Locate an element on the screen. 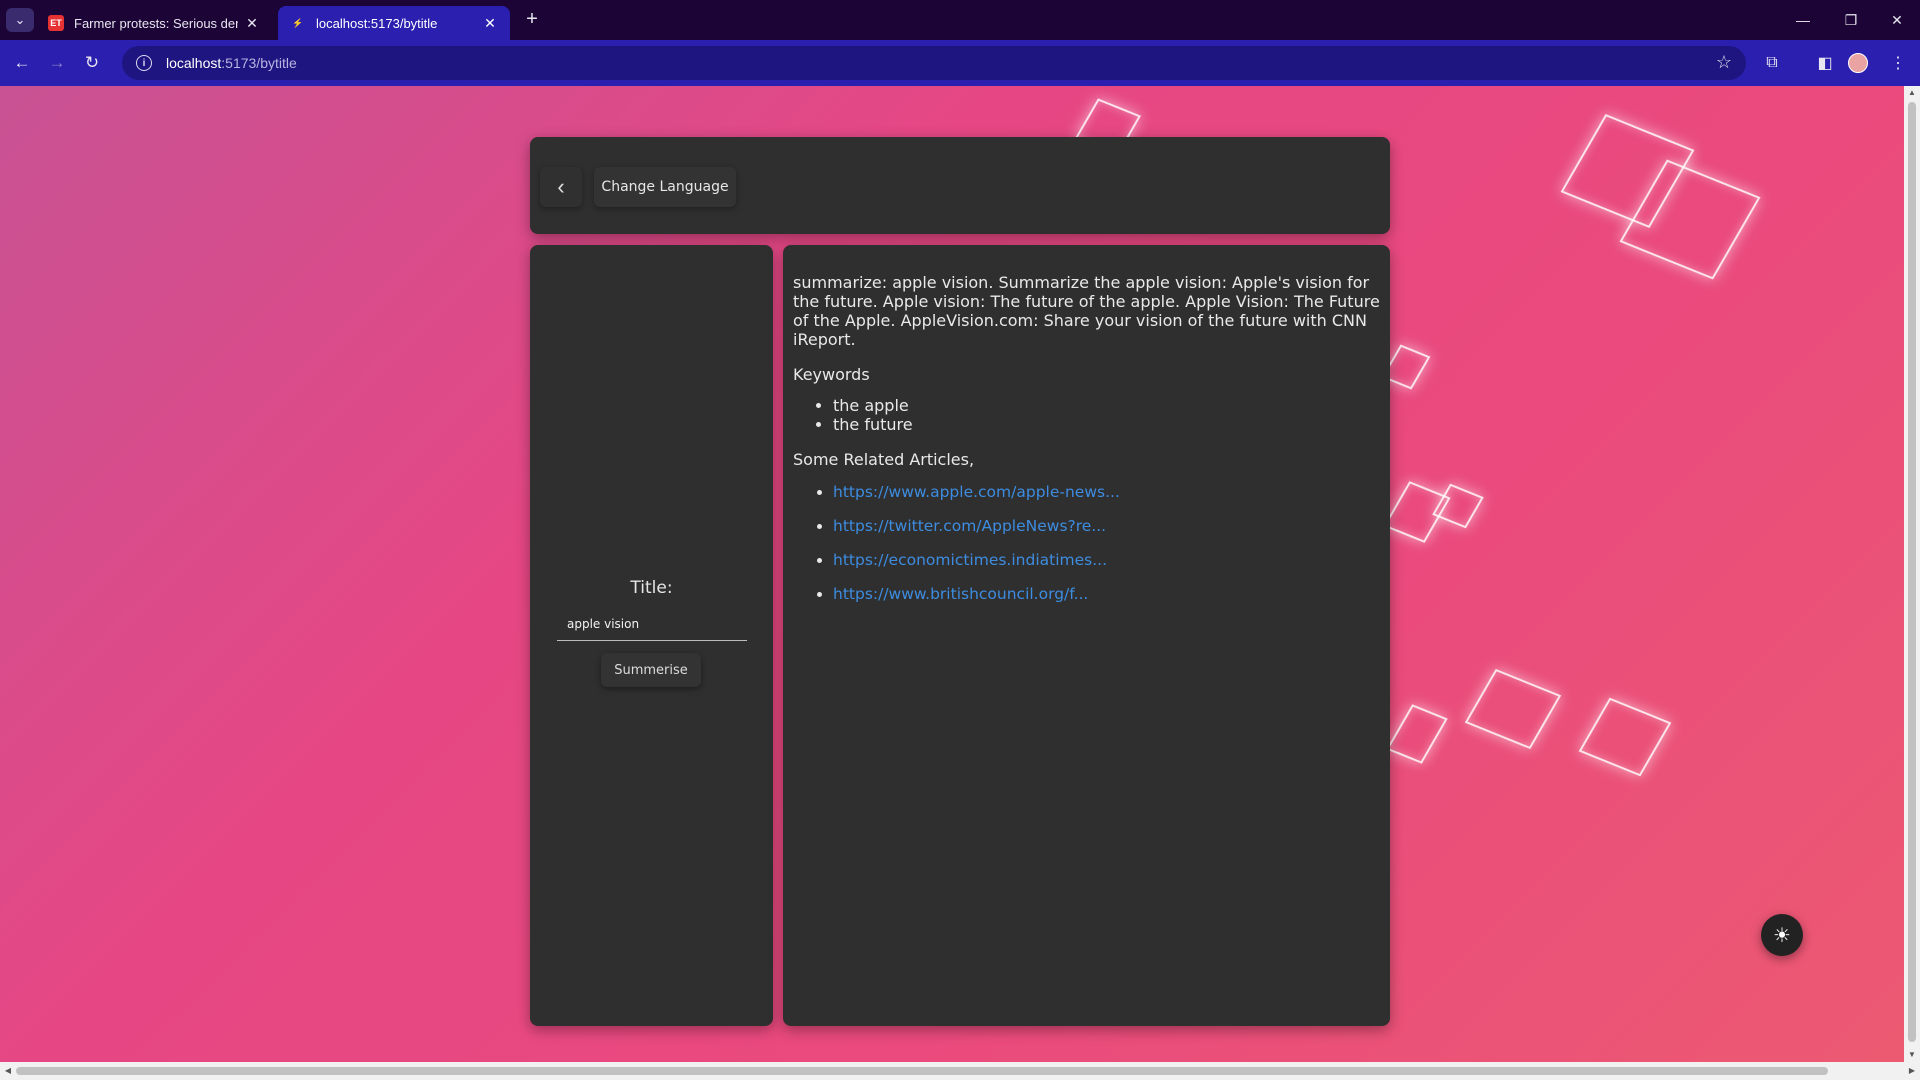 Image resolution: width=1920 pixels, height=1080 pixels. scroll-left-arrow-icon: ◀ is located at coordinates (8, 1071).